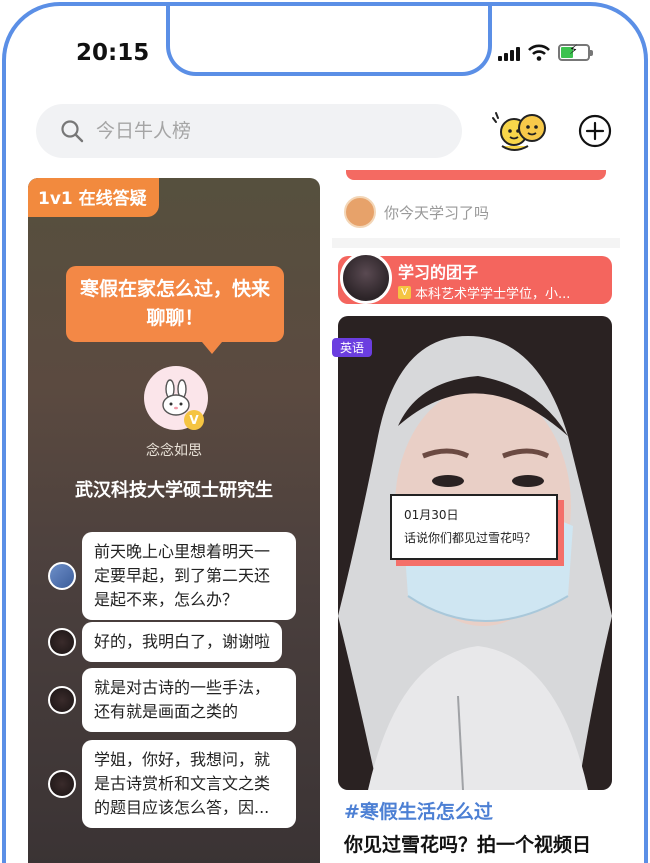 The width and height of the screenshot is (650, 863). Describe the element at coordinates (522, 131) in the screenshot. I see `friends-icon` at that location.